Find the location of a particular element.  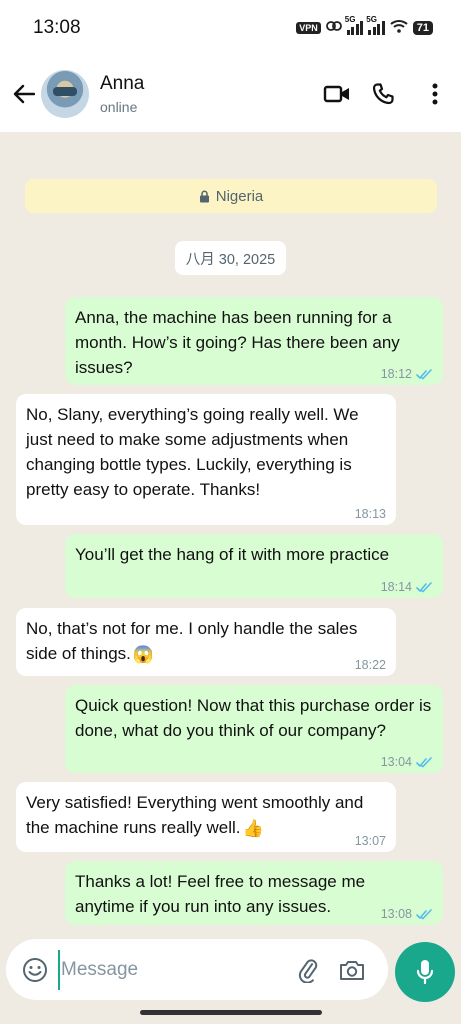

message-time: 18:13 is located at coordinates (370, 514).